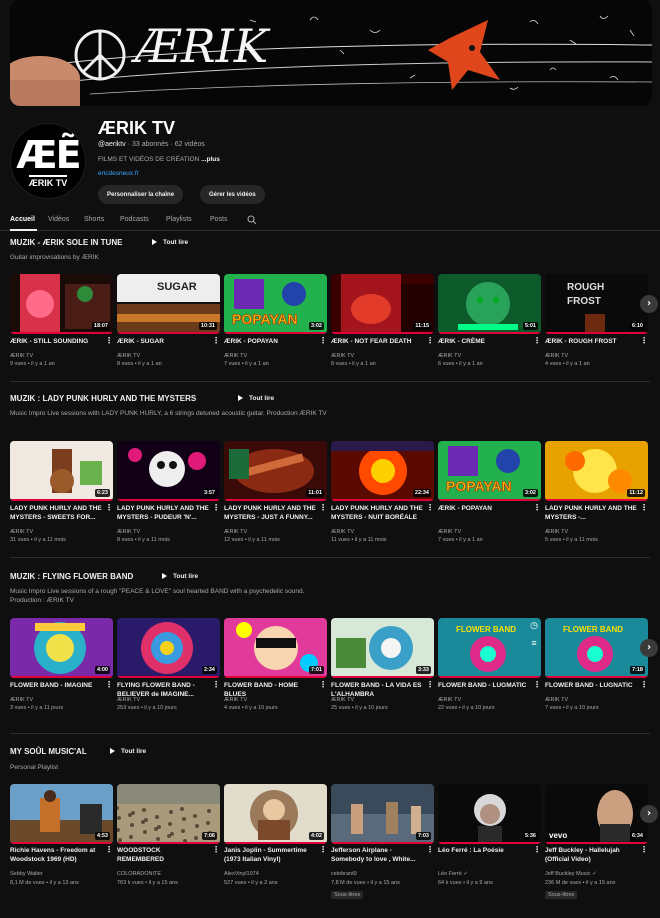  What do you see at coordinates (61, 304) in the screenshot?
I see `video-thumbnail: 18:07` at bounding box center [61, 304].